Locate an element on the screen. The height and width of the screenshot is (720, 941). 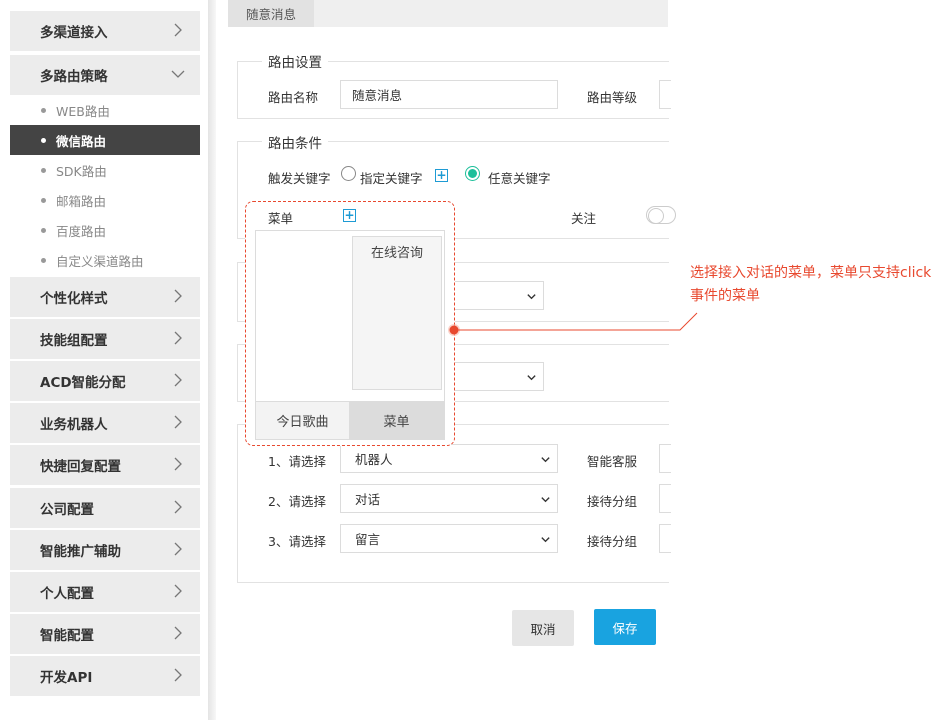
sidebar-subitem-baidu: 百度路由 is located at coordinates (105, 230).